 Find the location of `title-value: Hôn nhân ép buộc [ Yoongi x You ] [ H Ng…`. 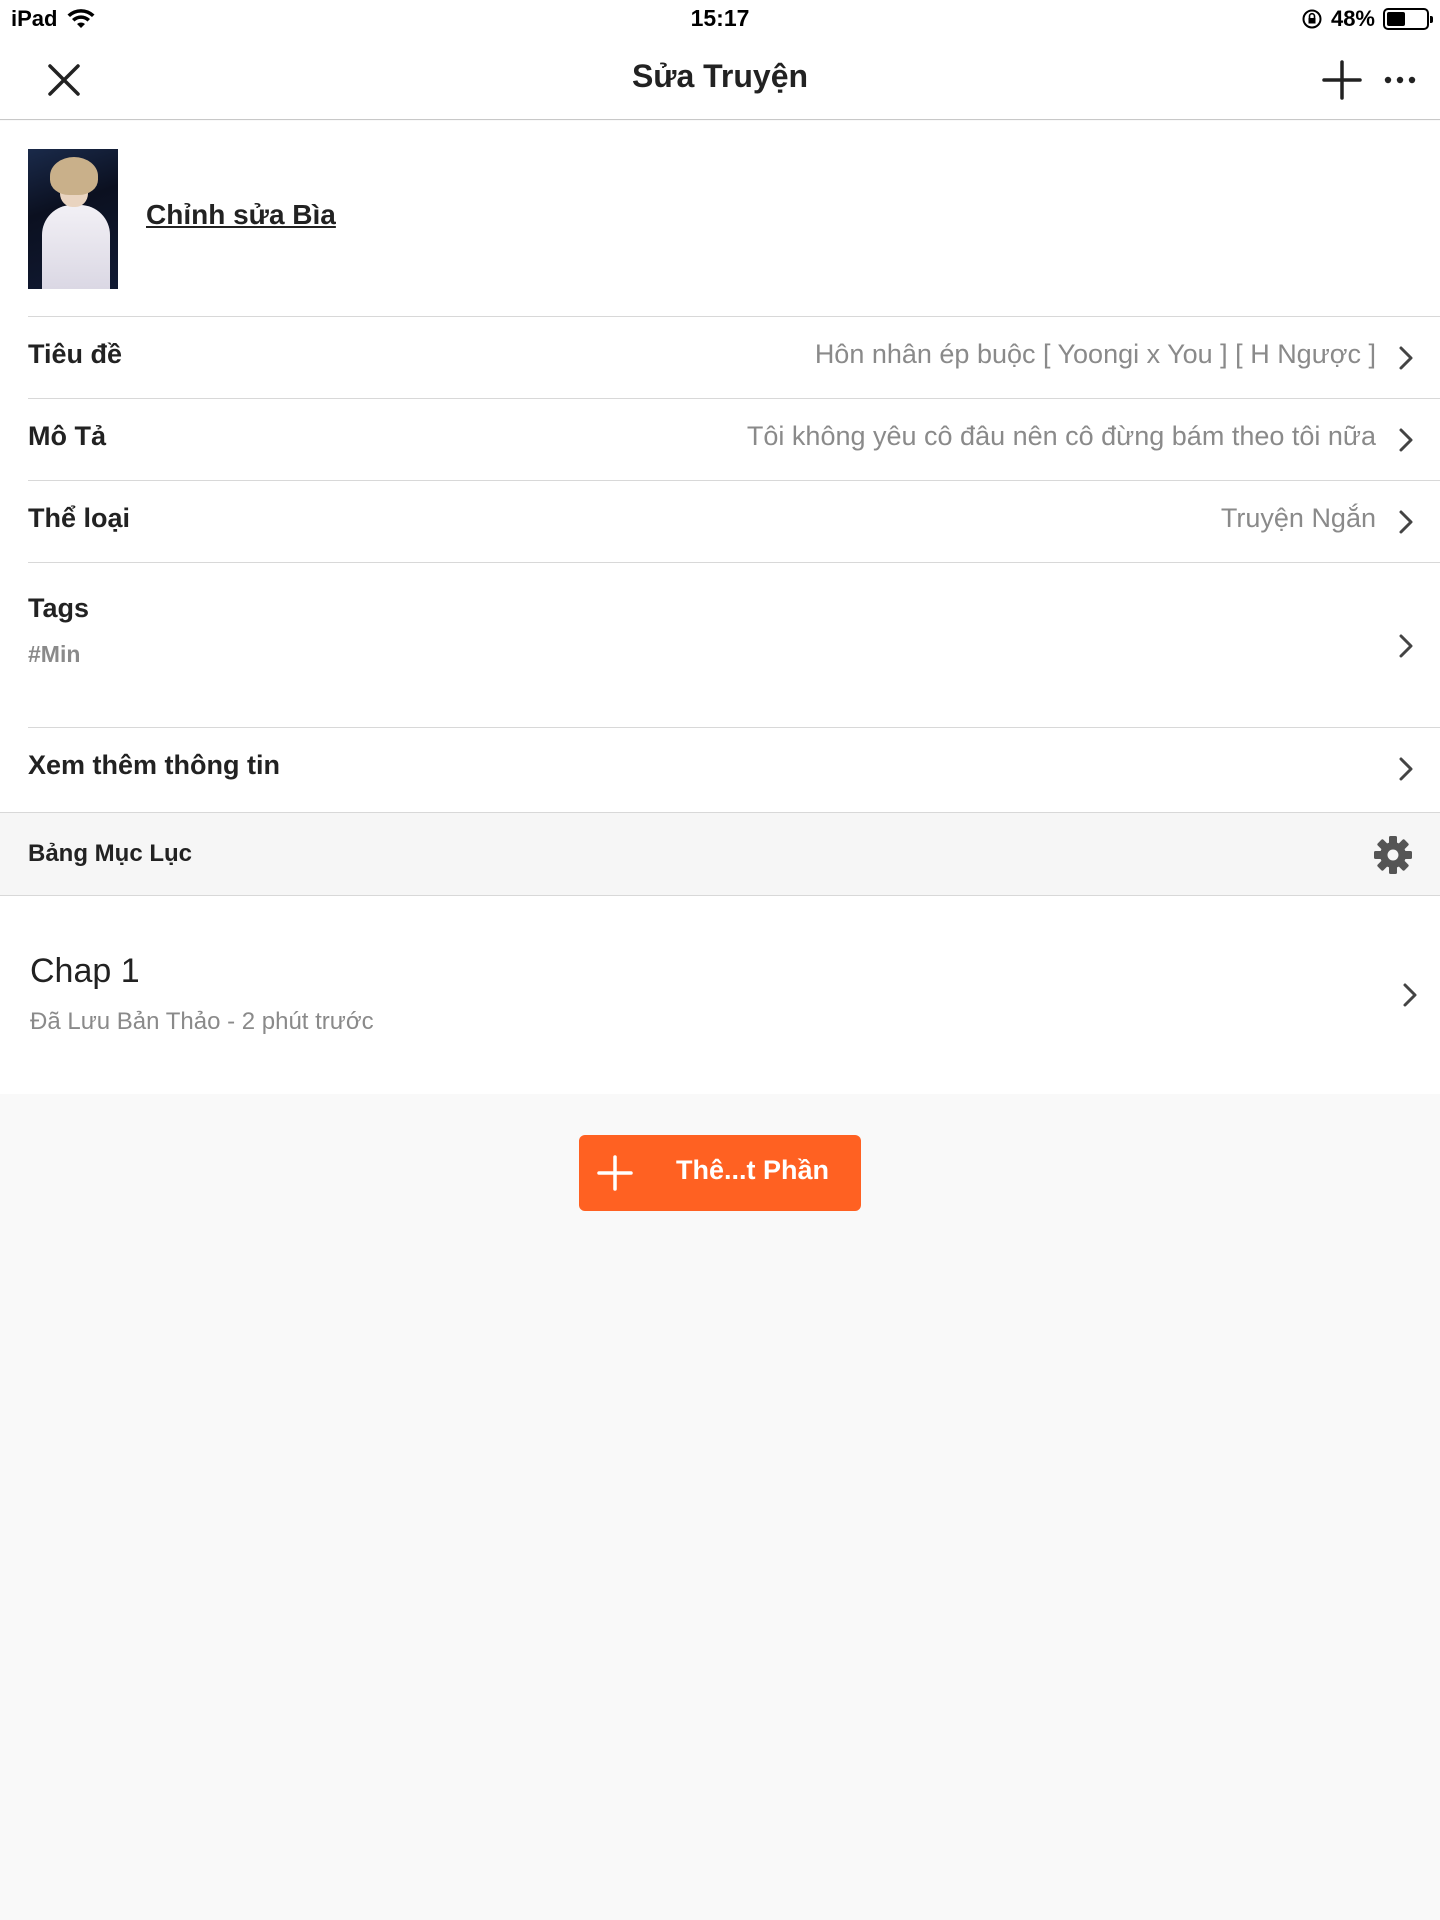

title-value: Hôn nhân ép buộc [ Yoongi x You ] [ H Ng… is located at coordinates (1095, 354).